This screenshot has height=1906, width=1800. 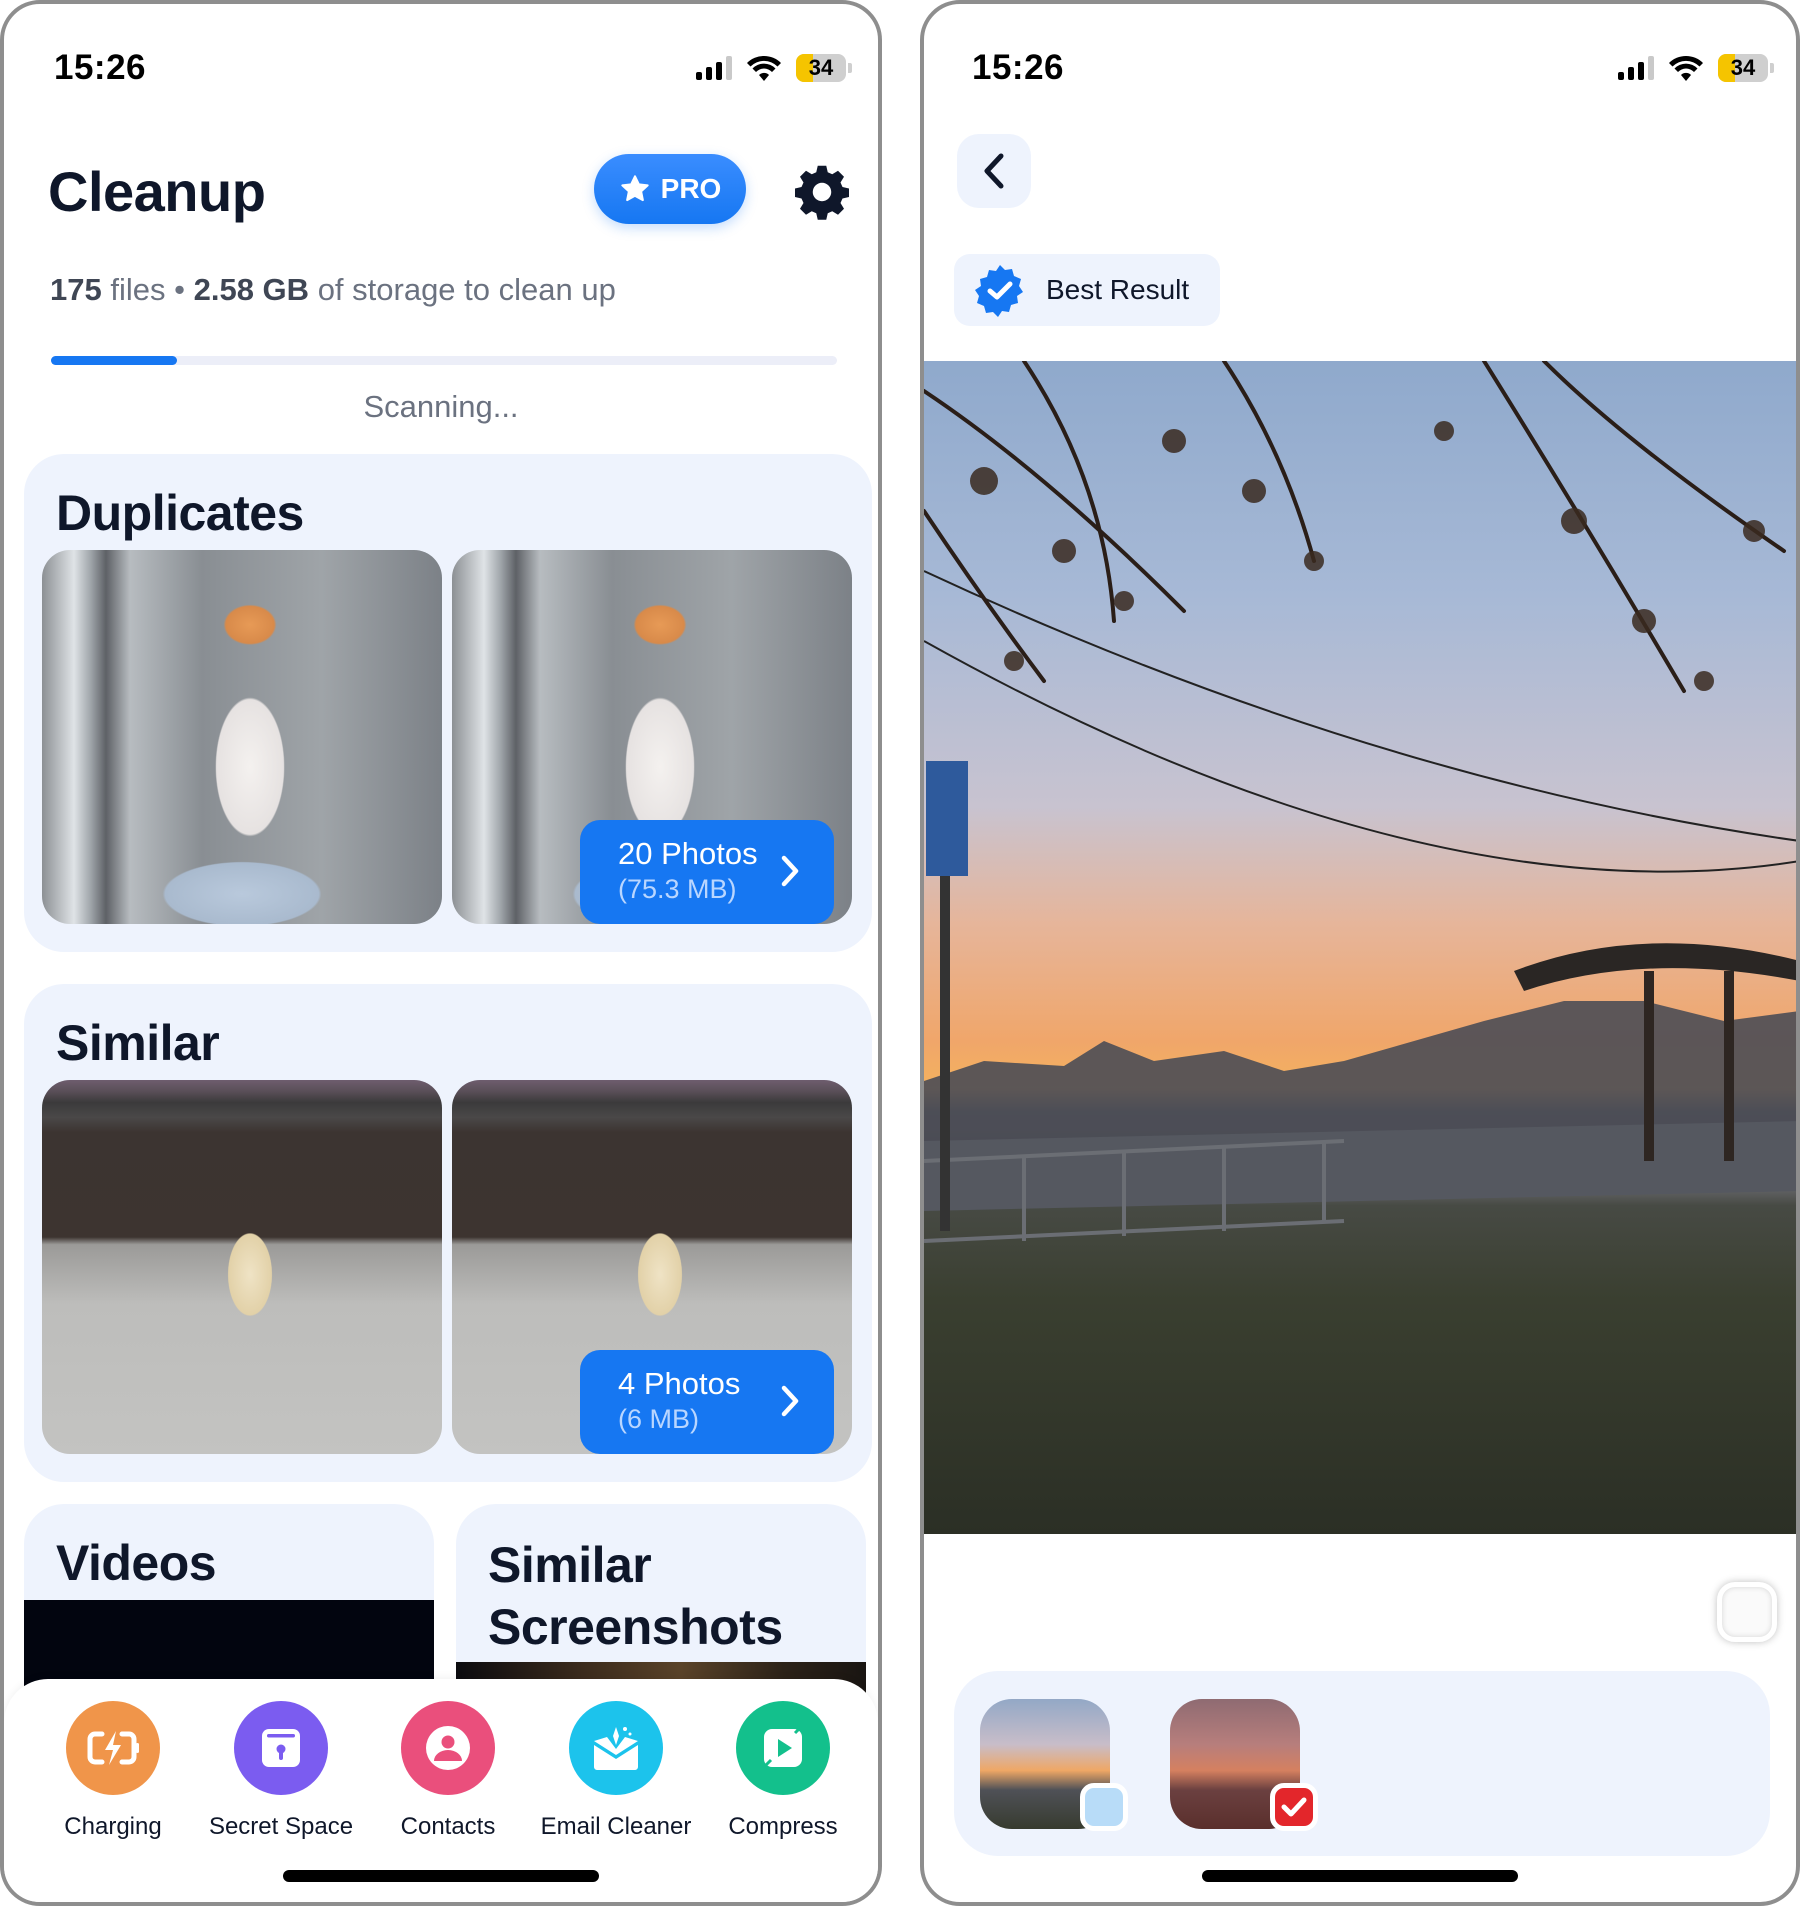 What do you see at coordinates (783, 1748) in the screenshot?
I see `compress-video-icon` at bounding box center [783, 1748].